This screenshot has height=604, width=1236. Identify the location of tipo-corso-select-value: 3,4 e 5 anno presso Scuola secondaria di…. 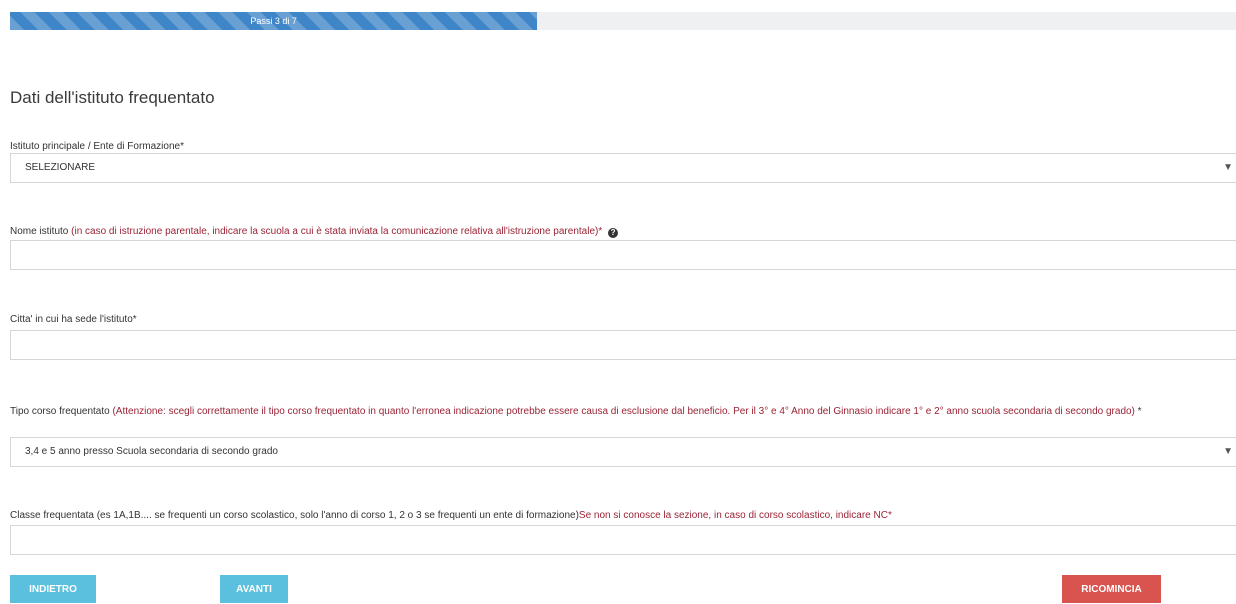
(151, 451).